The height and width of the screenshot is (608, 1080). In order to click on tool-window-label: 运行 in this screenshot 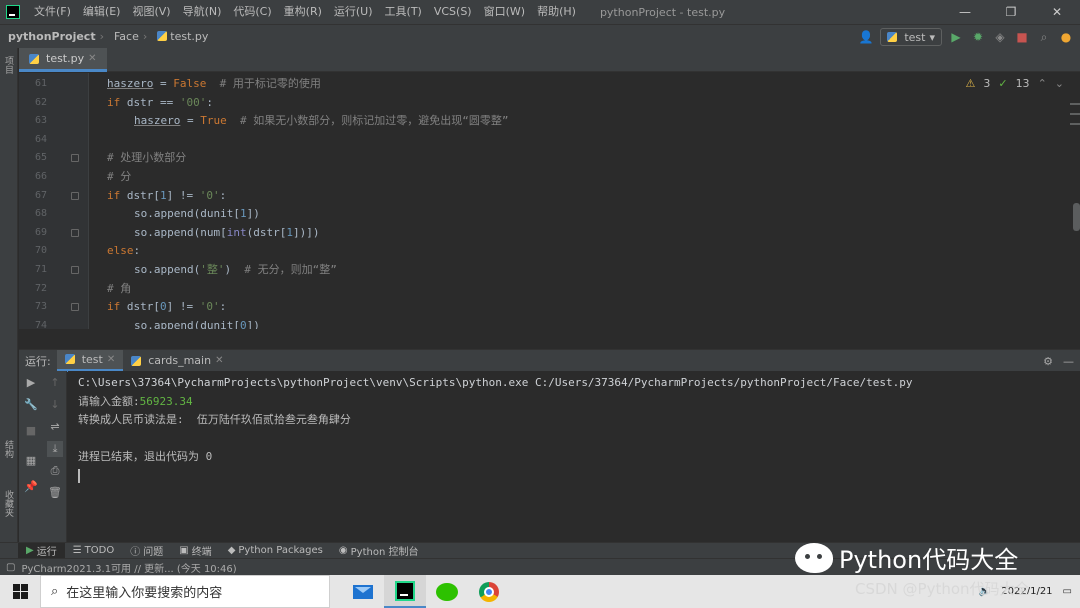, I will do `click(46, 552)`.